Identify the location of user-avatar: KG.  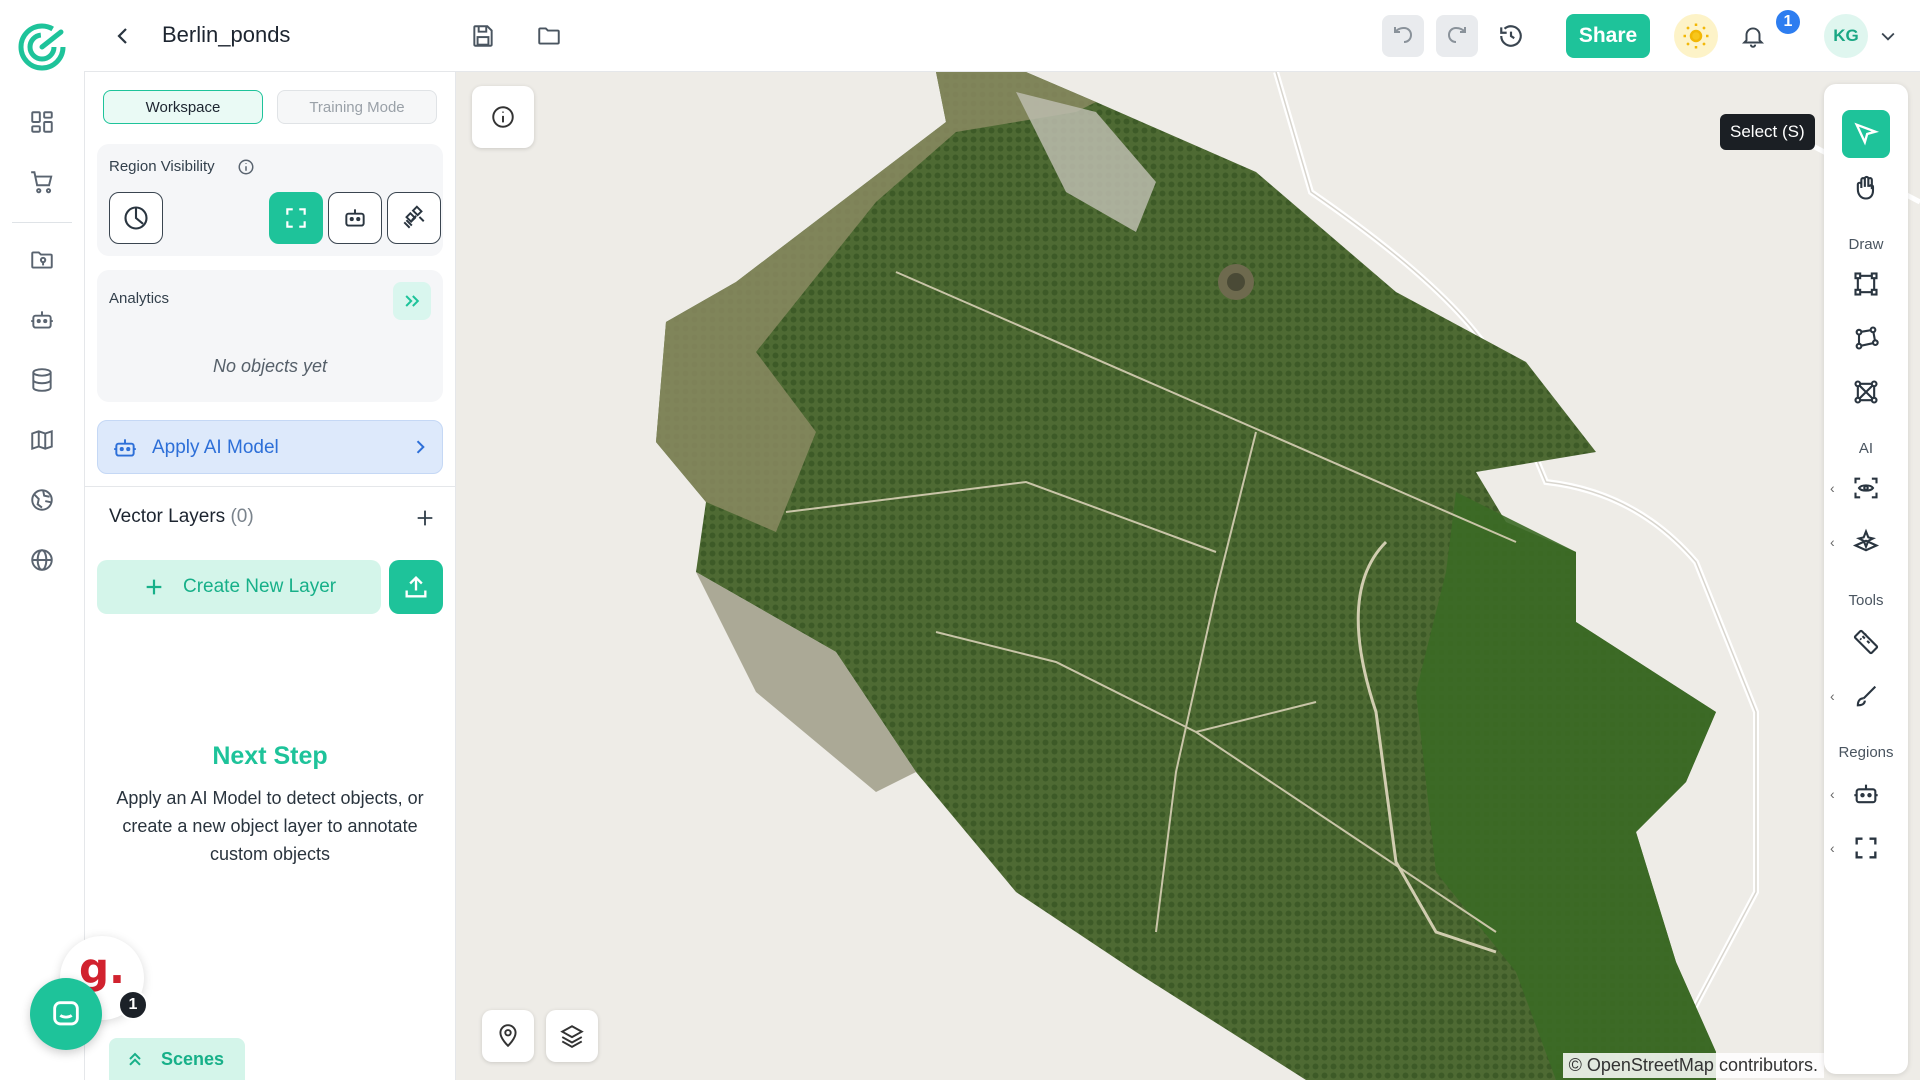
(1846, 36).